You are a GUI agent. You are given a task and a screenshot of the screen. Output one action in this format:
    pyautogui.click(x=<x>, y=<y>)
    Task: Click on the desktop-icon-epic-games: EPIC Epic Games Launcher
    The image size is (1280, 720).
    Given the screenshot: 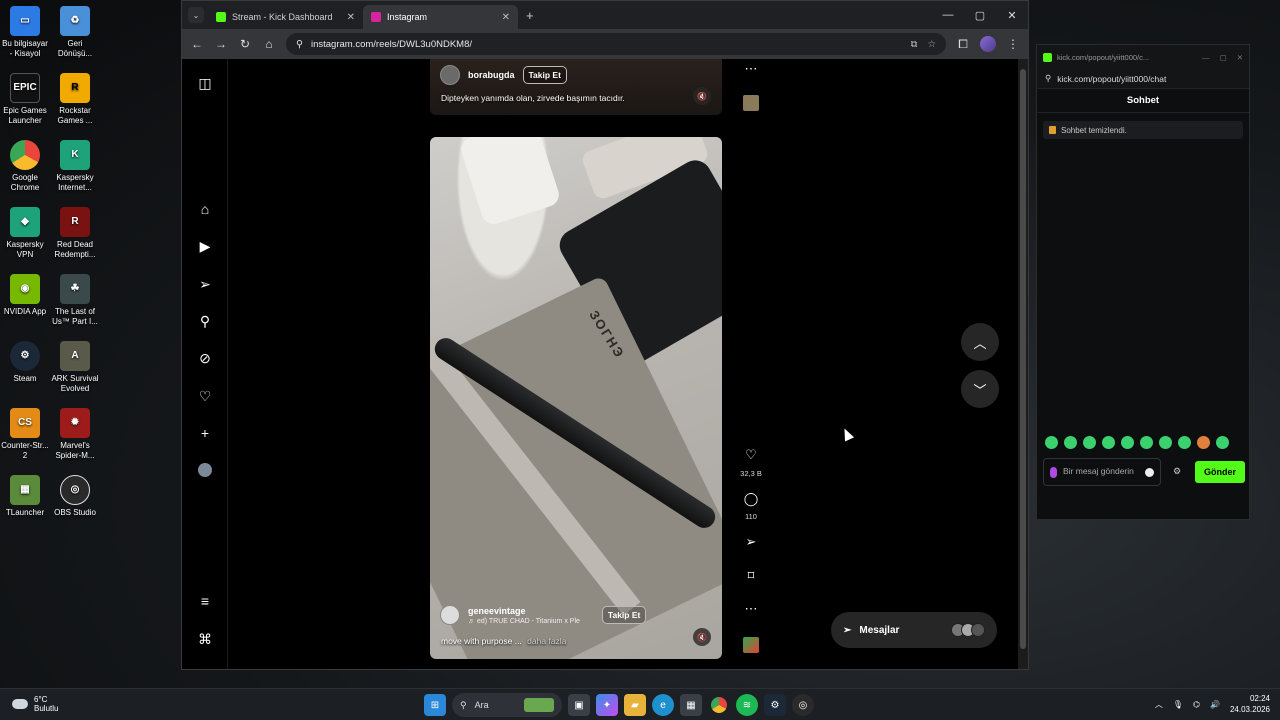 What is the action you would take?
    pyautogui.click(x=25, y=99)
    